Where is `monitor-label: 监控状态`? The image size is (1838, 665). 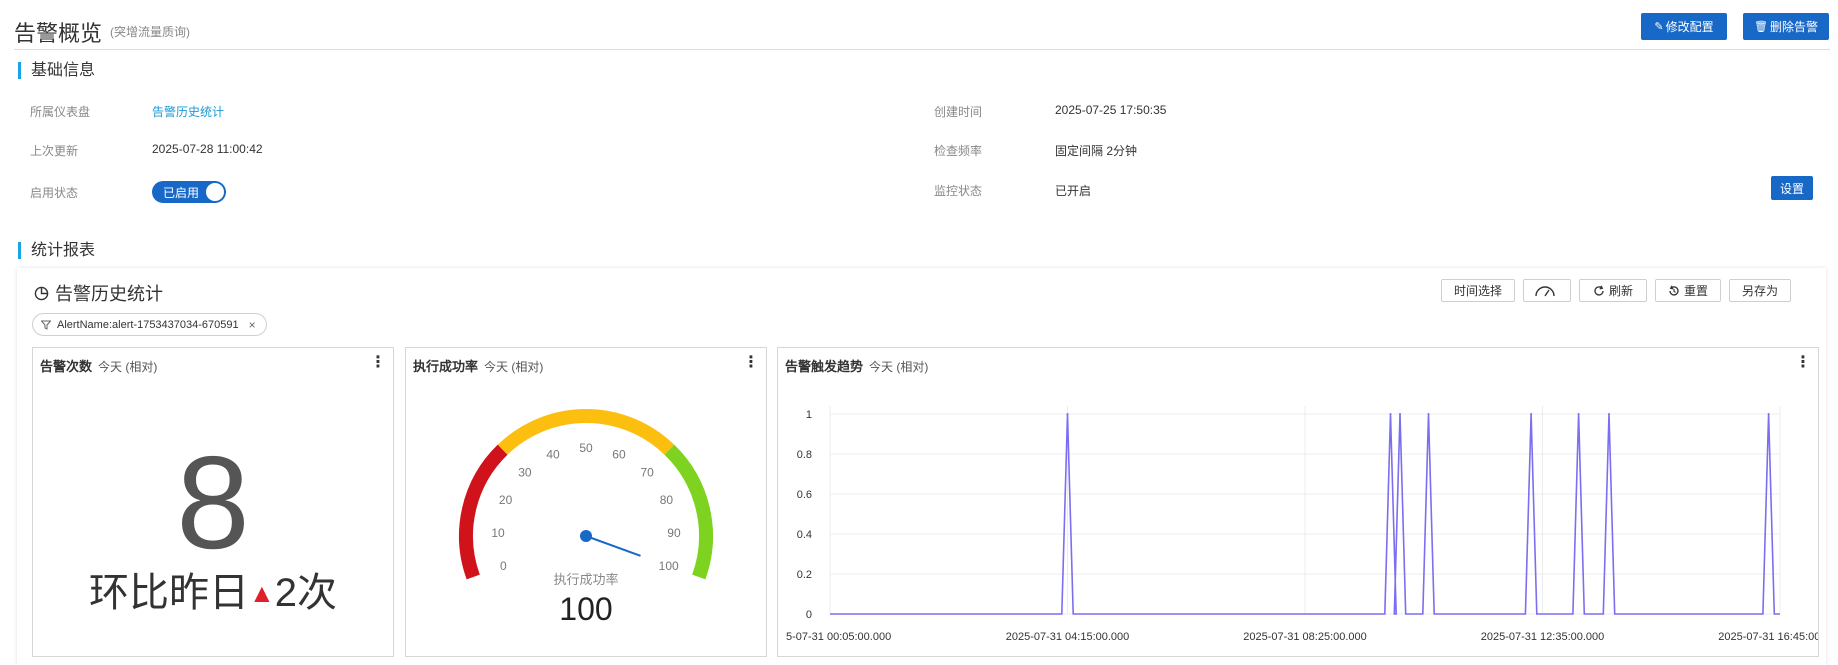
monitor-label: 监控状态 is located at coordinates (958, 191).